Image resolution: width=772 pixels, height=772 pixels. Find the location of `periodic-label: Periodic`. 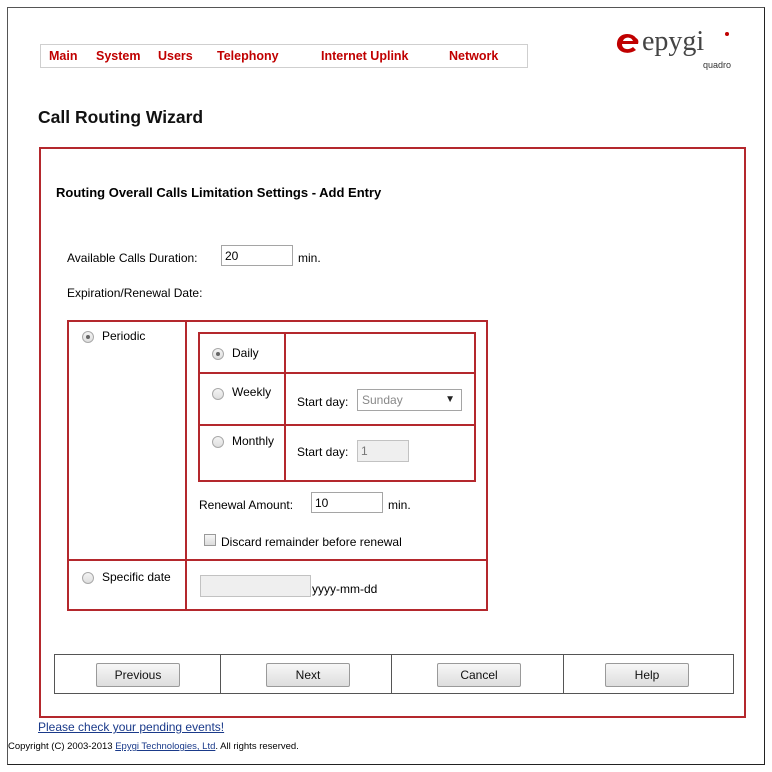

periodic-label: Periodic is located at coordinates (124, 336).